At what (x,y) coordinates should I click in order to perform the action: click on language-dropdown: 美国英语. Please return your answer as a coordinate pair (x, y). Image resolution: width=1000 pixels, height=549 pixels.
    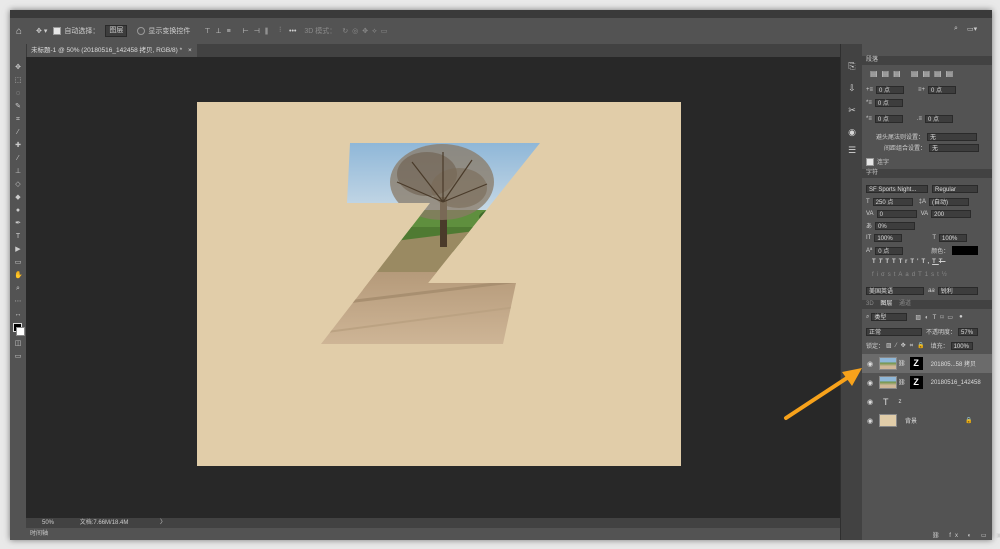
    Looking at the image, I should click on (895, 291).